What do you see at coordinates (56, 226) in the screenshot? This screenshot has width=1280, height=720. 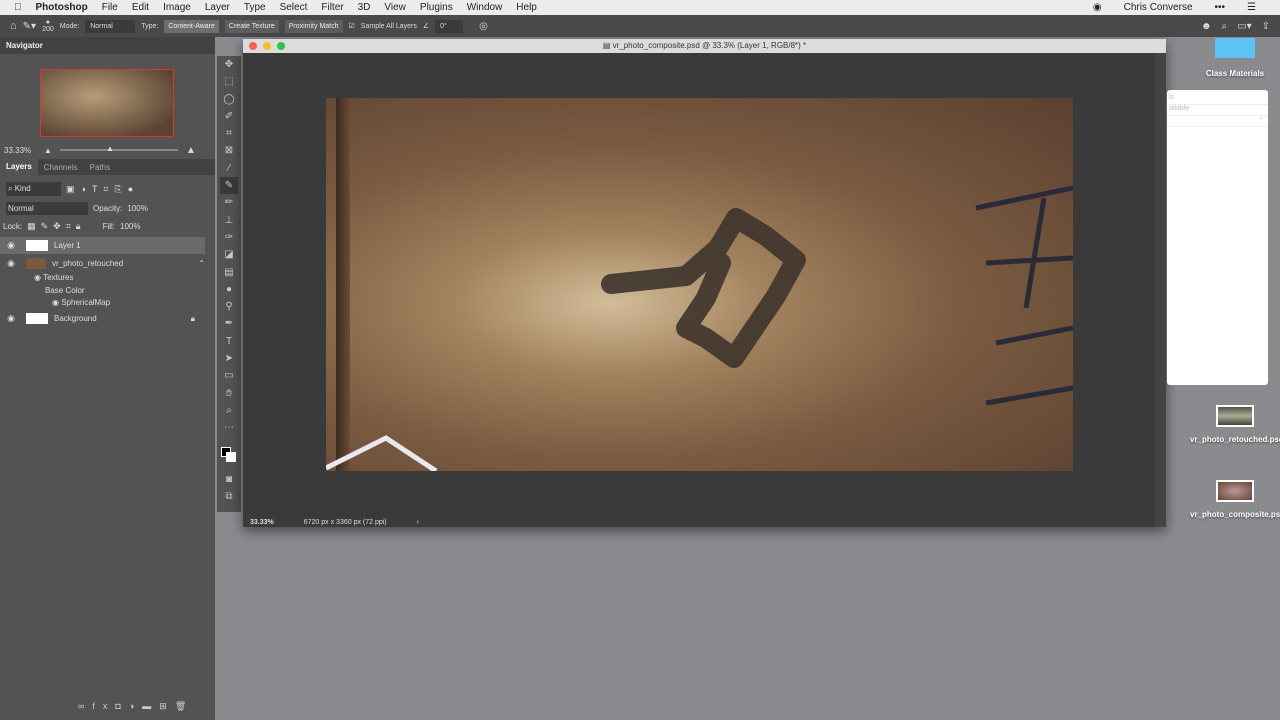 I see `lock-icons: ▦✎✥⌗🔒︎` at bounding box center [56, 226].